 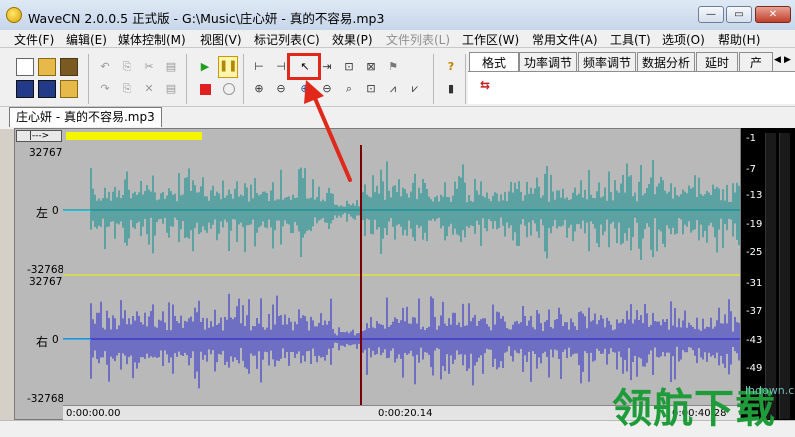 I want to click on document-tab: 庄心妍 - 真的不容易.mp3, so click(x=85, y=117).